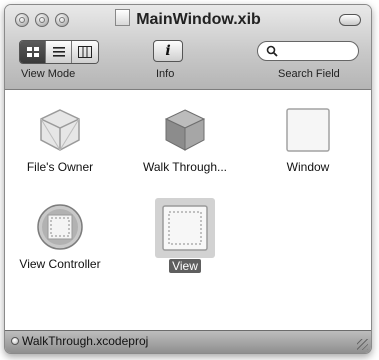  I want to click on xib-file-icon, so click(123, 17).